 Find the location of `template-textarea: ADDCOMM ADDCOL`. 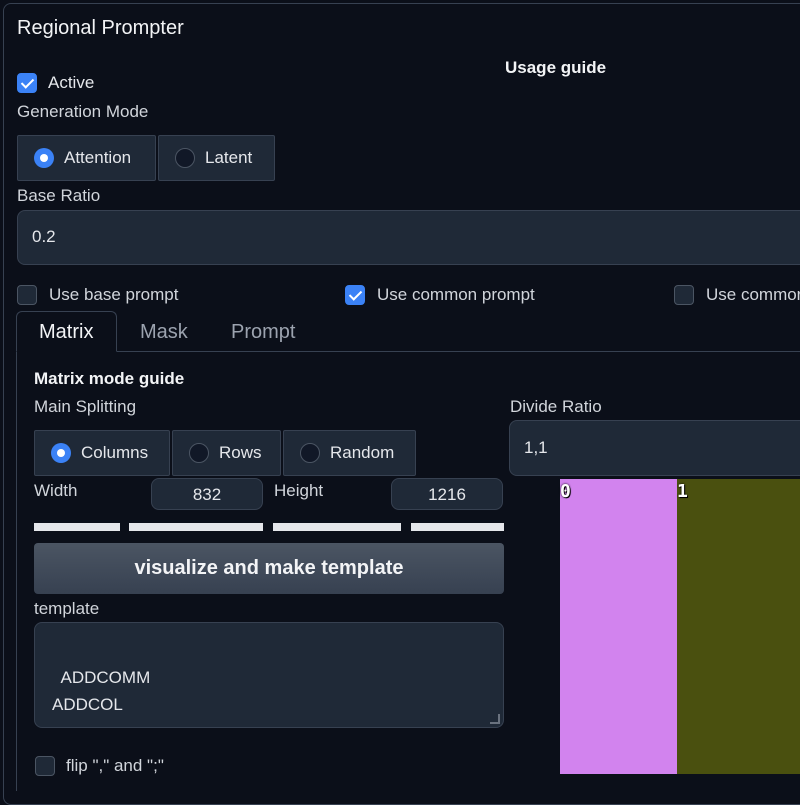

template-textarea: ADDCOMM ADDCOL is located at coordinates (269, 675).